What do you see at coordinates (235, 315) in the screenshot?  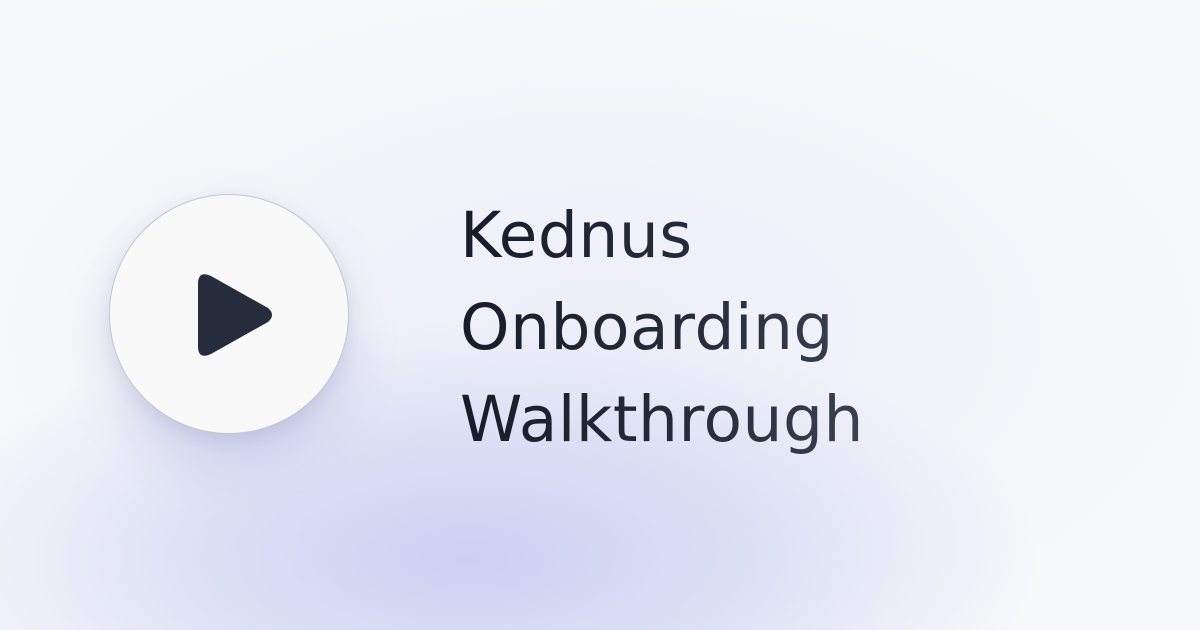 I see `play-icon` at bounding box center [235, 315].